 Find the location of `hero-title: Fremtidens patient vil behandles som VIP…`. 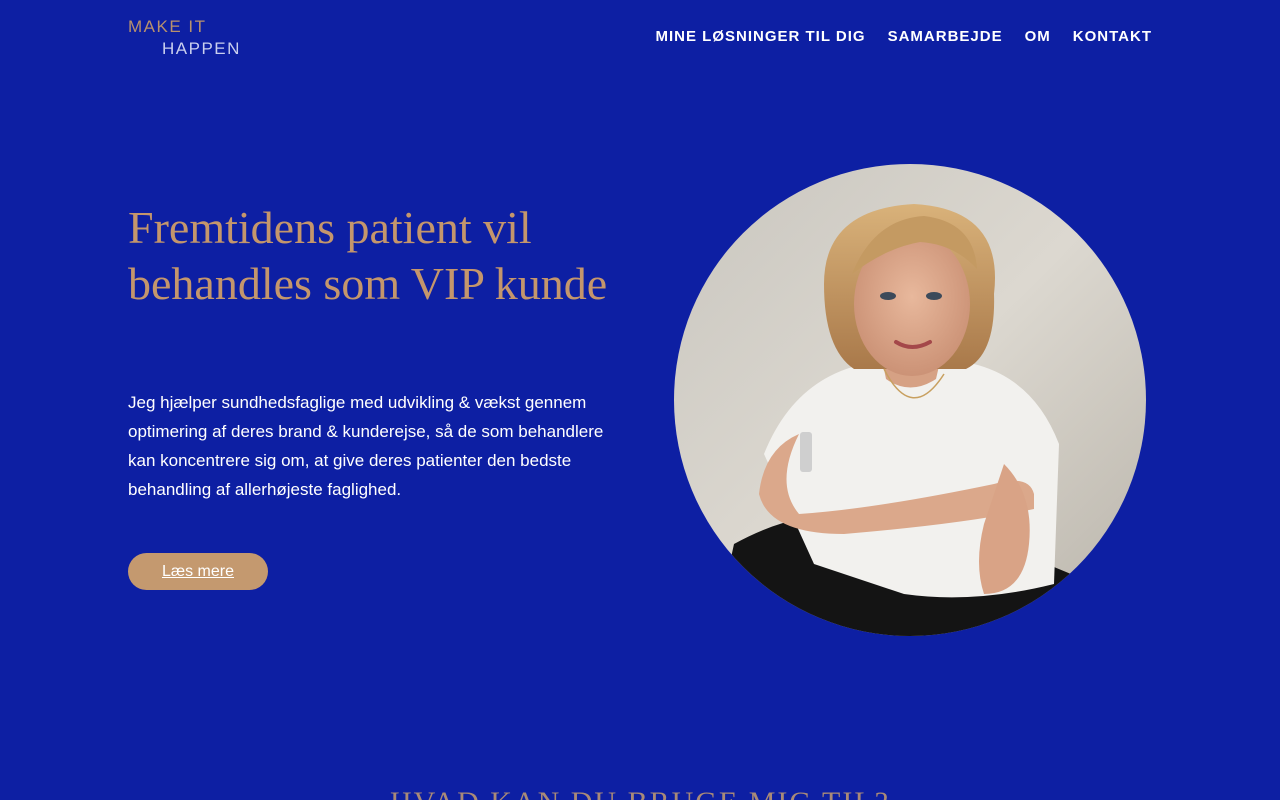

hero-title: Fremtidens patient vil behandles som VIP… is located at coordinates (368, 255).